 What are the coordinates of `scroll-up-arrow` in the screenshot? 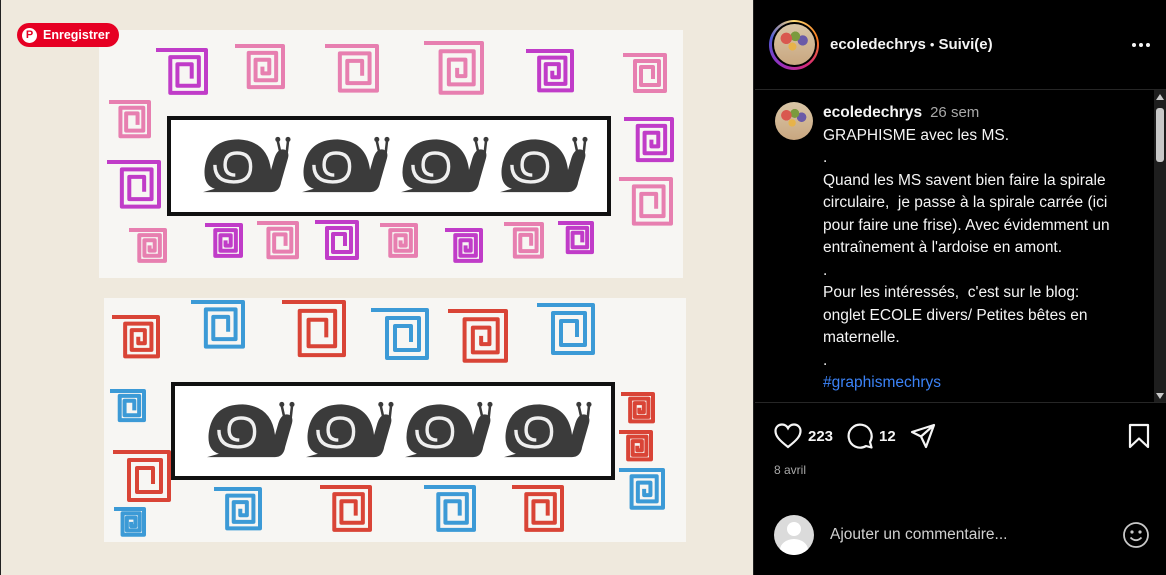 It's located at (1160, 97).